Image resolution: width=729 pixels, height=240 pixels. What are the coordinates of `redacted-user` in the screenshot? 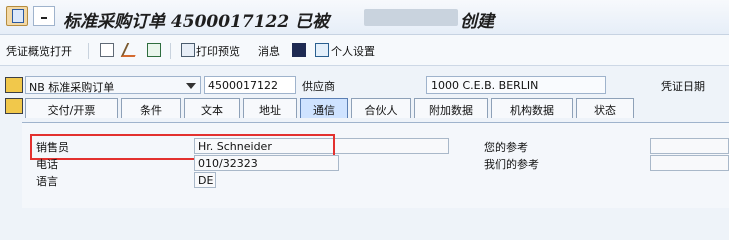 It's located at (411, 17).